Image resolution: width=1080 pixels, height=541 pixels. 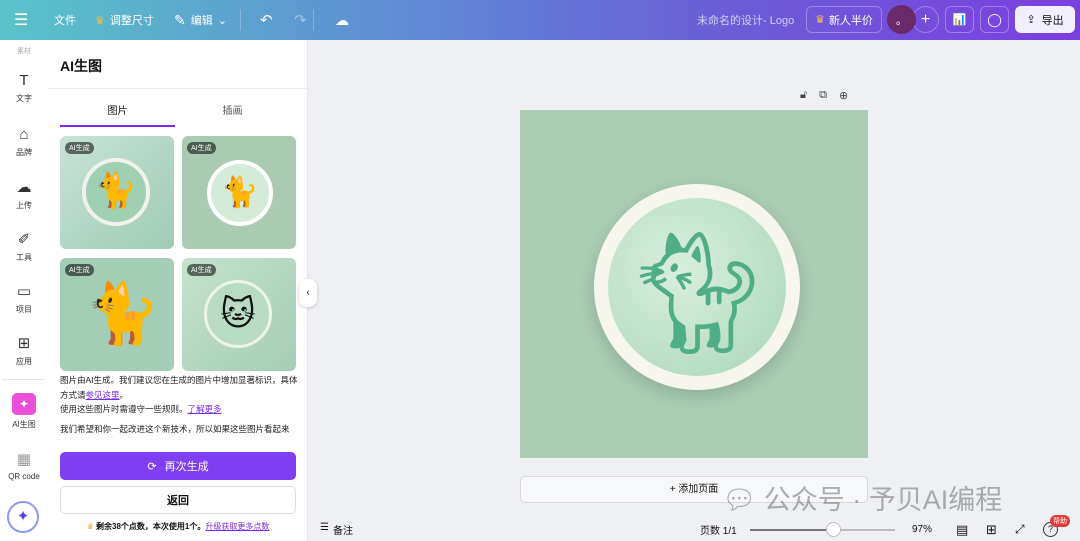 I want to click on zoom-slider, so click(x=822, y=529).